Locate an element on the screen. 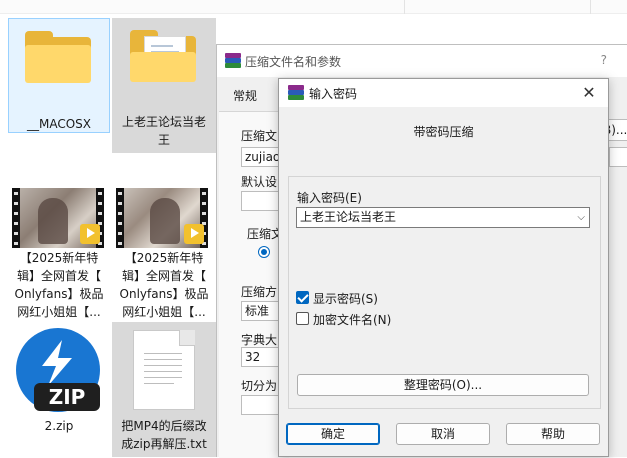  chevron-down-icon: ⌵ is located at coordinates (581, 217).